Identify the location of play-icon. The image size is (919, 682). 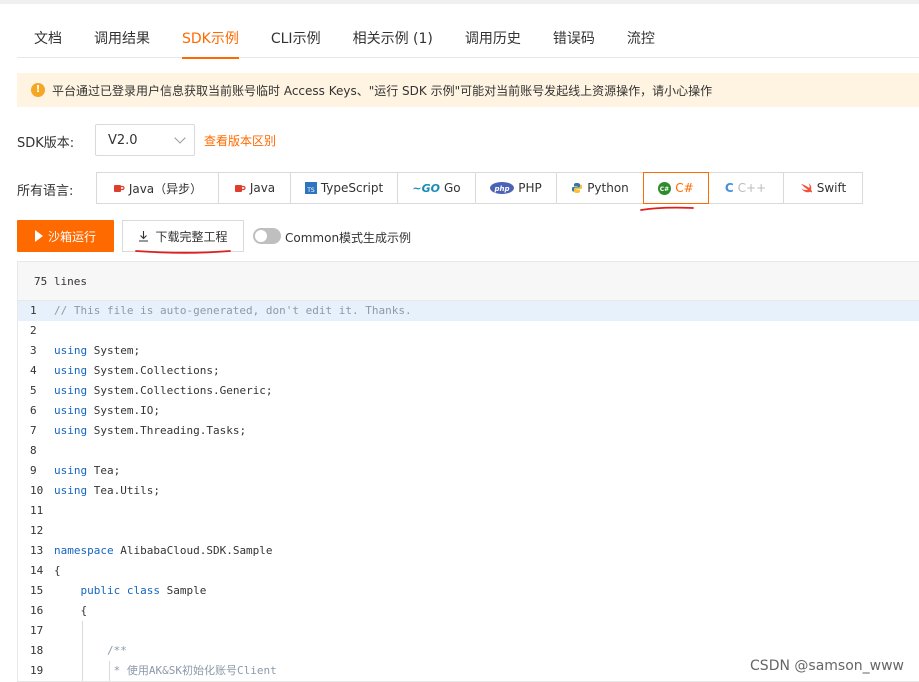
(38, 236).